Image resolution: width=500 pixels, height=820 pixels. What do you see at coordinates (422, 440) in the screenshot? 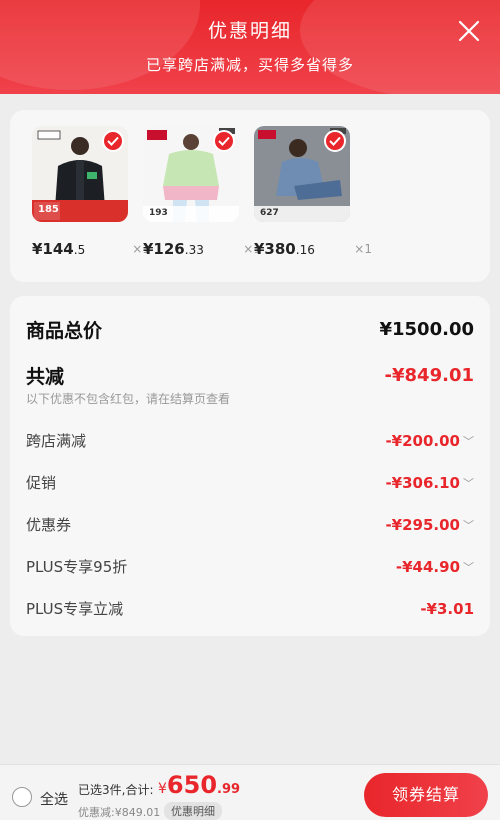
I see `discount-value: -¥200.00` at bounding box center [422, 440].